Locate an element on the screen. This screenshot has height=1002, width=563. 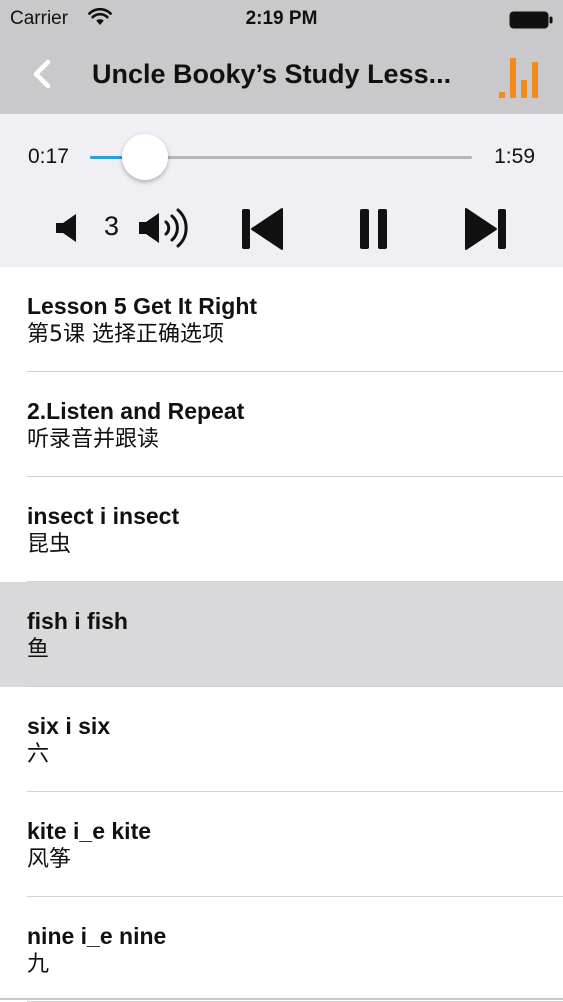
track-row: Lesson 5 Get It Right 第5课 选择正确选项 is located at coordinates (281, 319).